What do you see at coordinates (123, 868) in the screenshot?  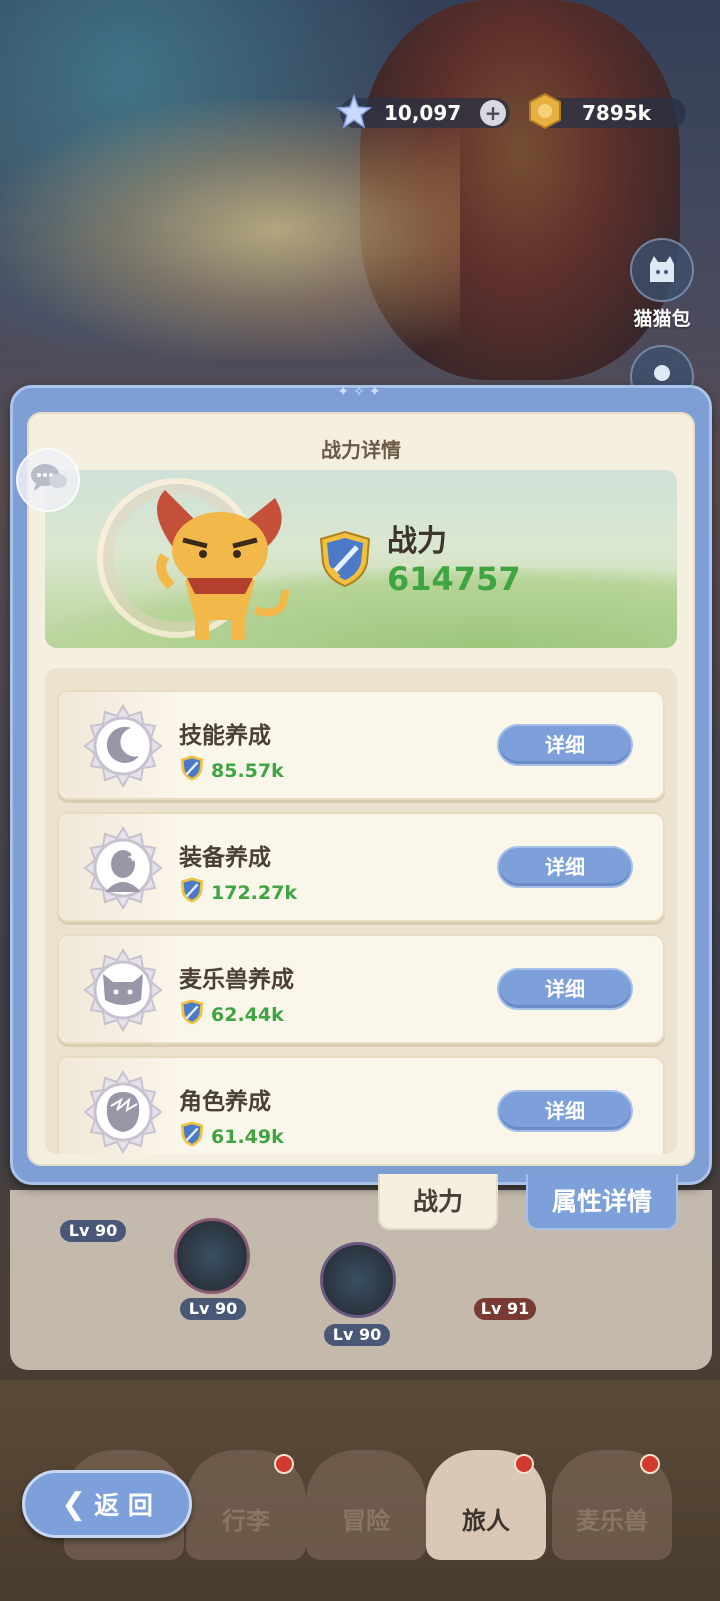 I see `alien-head-icon` at bounding box center [123, 868].